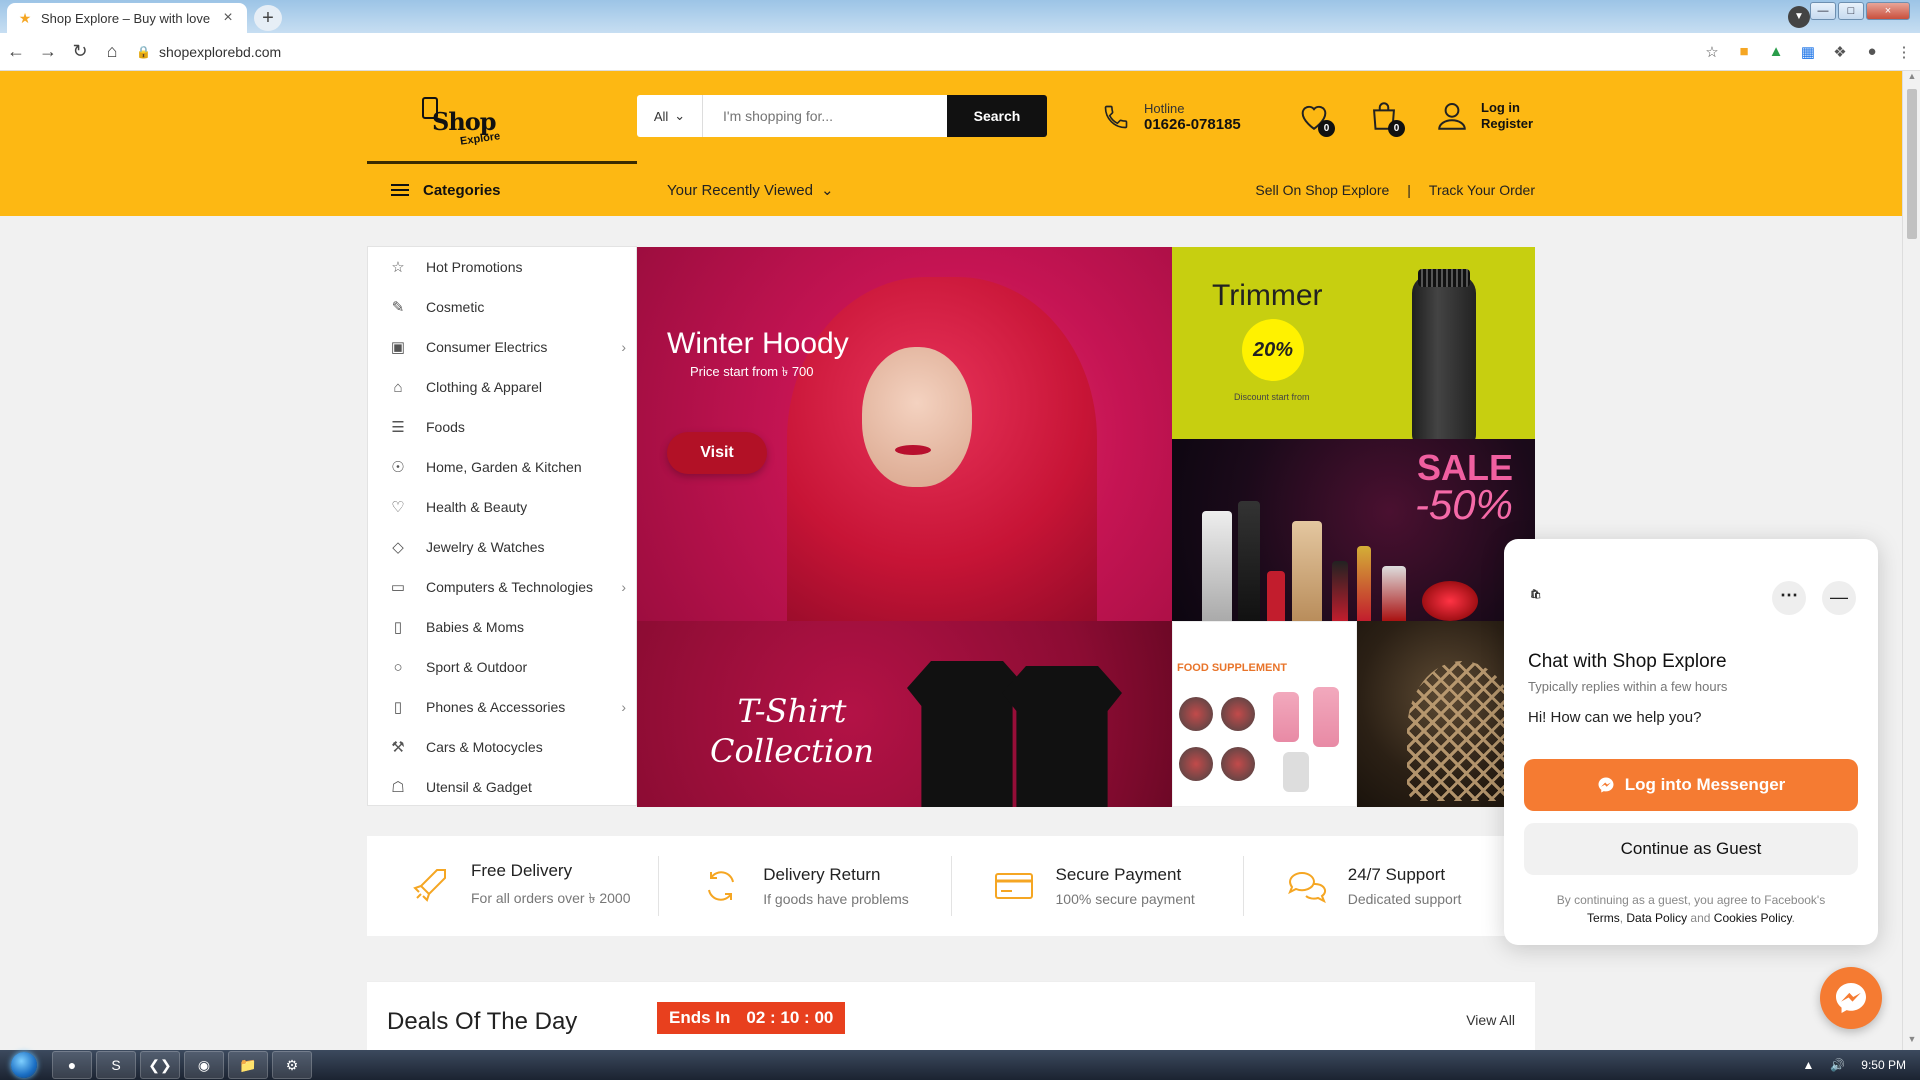  I want to click on close-window-button: ×, so click(1888, 11).